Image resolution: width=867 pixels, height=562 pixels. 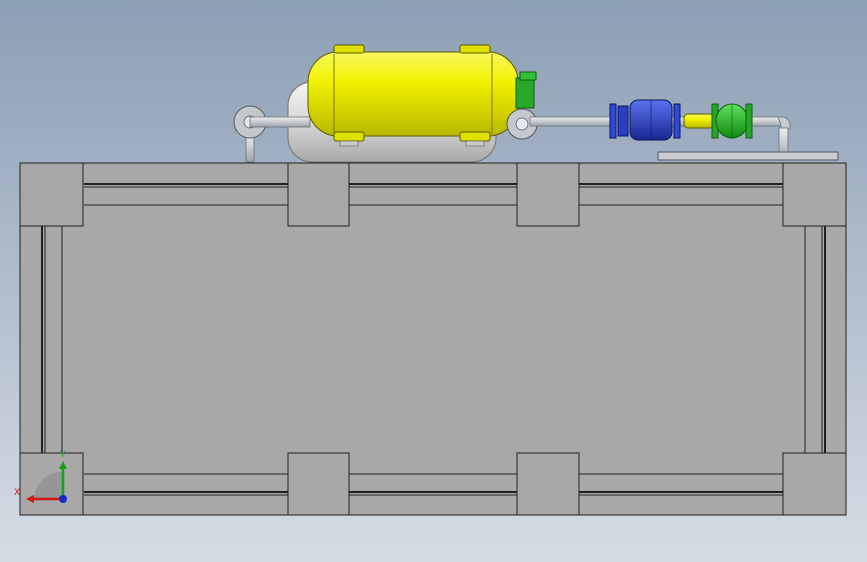 What do you see at coordinates (814, 484) in the screenshot?
I see `plate-bottom-right` at bounding box center [814, 484].